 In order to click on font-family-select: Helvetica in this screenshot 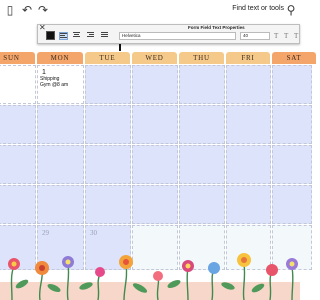, I will do `click(177, 36)`.